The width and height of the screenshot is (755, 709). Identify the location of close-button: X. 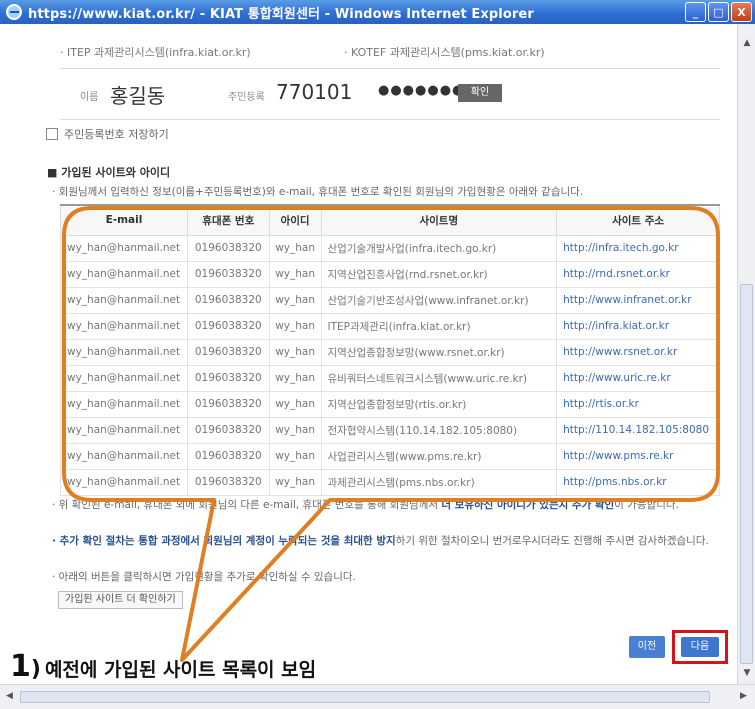
(741, 12).